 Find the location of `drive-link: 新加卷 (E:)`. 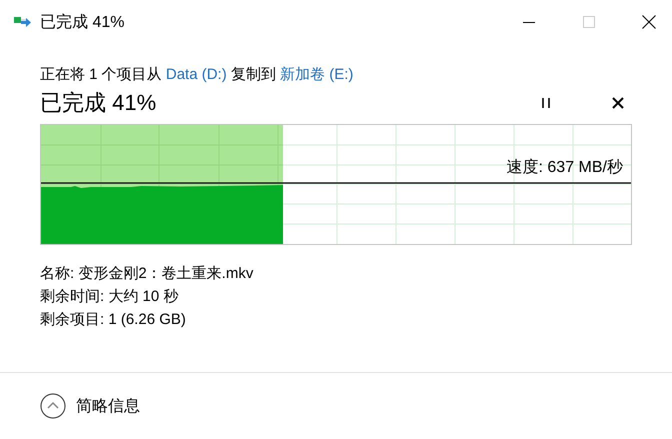

drive-link: 新加卷 (E:) is located at coordinates (317, 74).